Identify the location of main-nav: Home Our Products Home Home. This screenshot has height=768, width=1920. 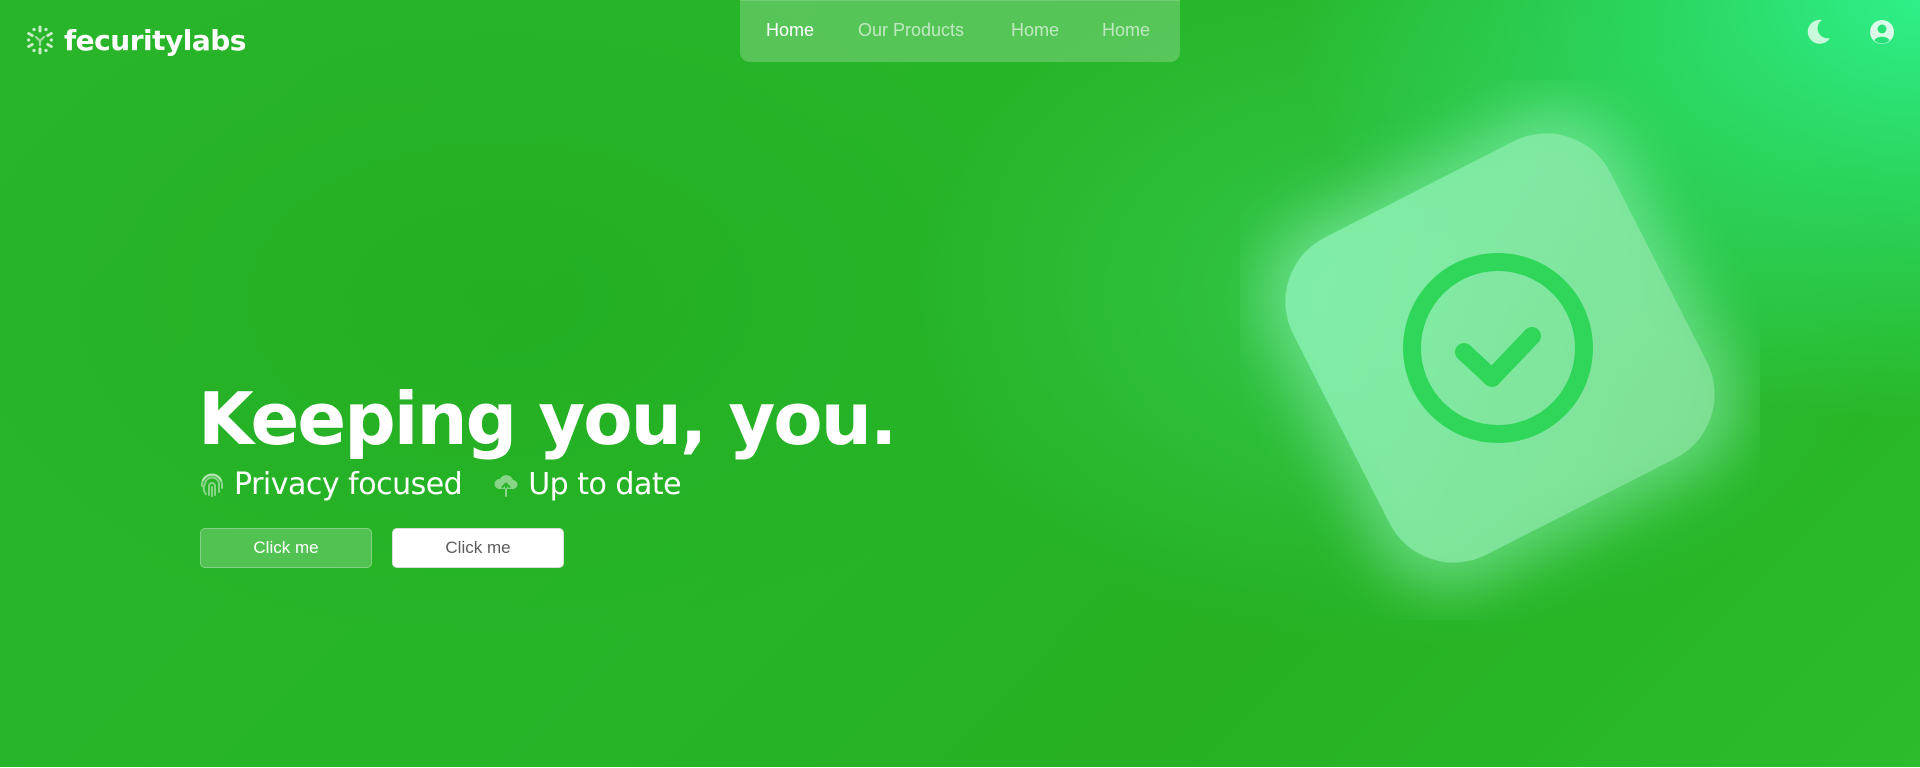
(960, 31).